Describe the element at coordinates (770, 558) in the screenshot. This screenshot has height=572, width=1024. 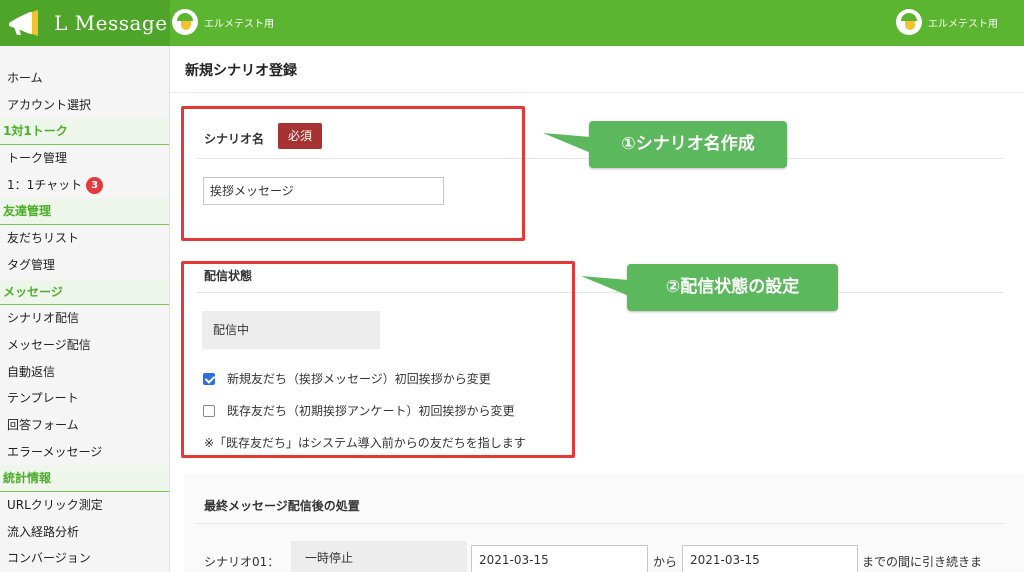
I see `date-to-input: 2021-03-15` at that location.